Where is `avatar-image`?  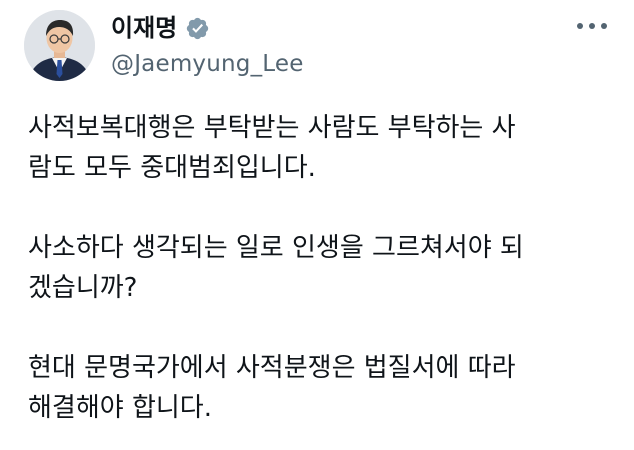 avatar-image is located at coordinates (59, 45).